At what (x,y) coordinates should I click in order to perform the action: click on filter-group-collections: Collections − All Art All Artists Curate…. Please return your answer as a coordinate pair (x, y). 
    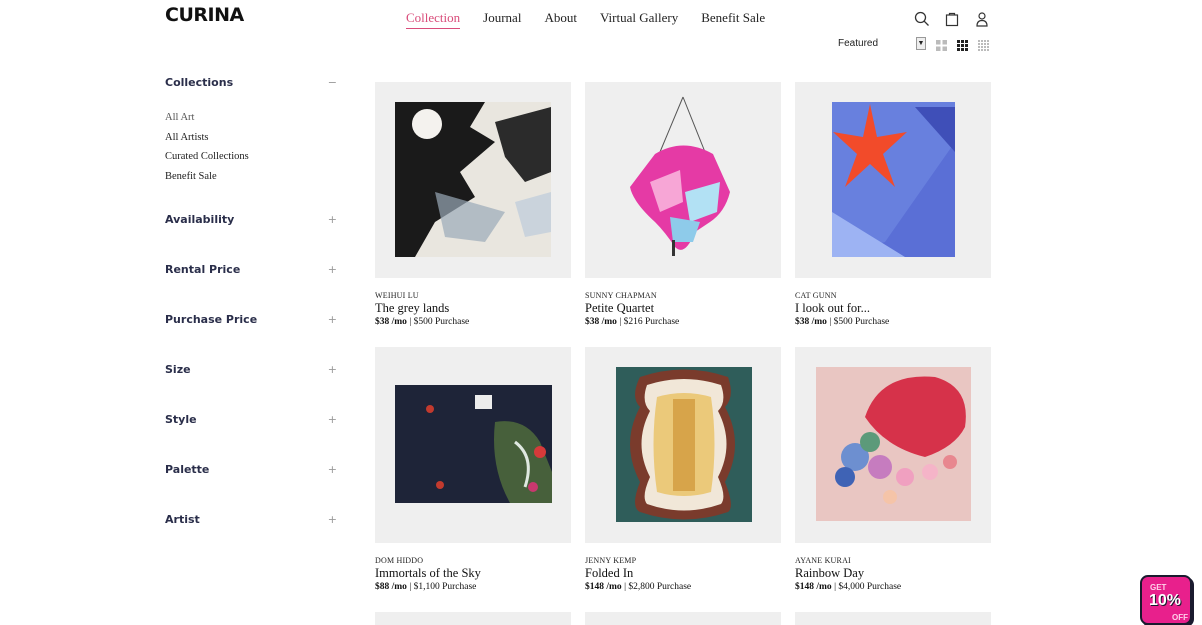
    Looking at the image, I should click on (251, 133).